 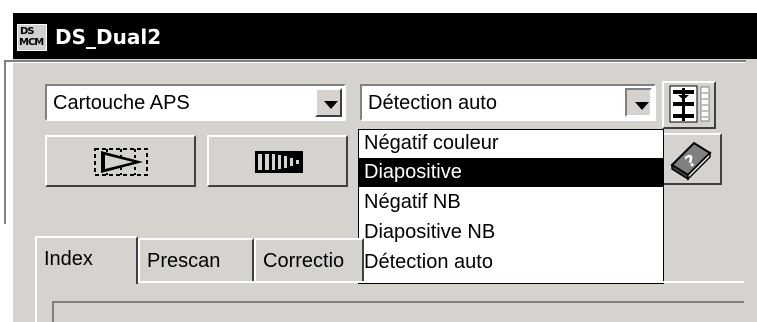 What do you see at coordinates (398, 311) in the screenshot?
I see `tab-content-frame` at bounding box center [398, 311].